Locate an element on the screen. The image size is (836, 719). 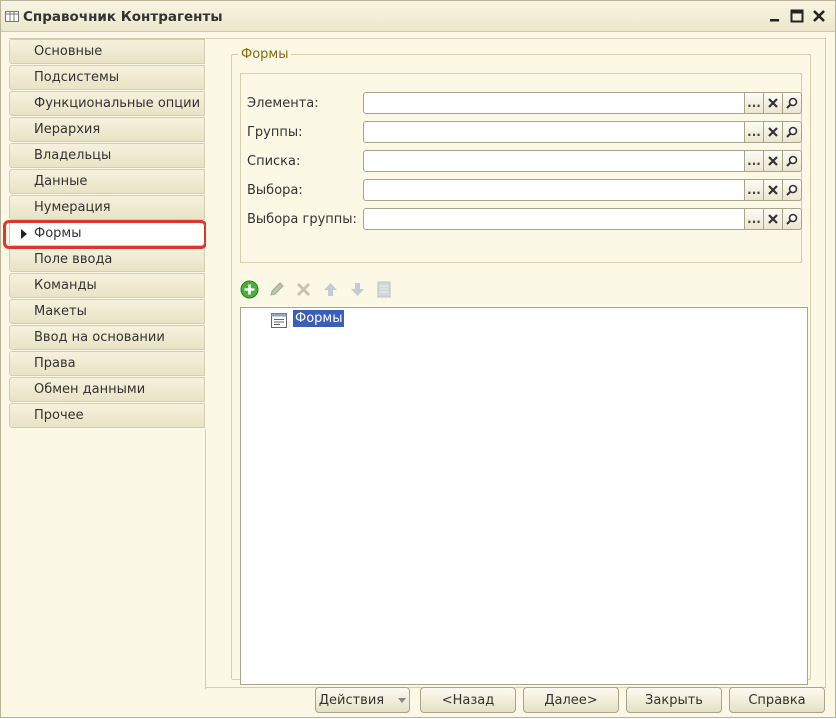
list-form-input is located at coordinates (554, 161).